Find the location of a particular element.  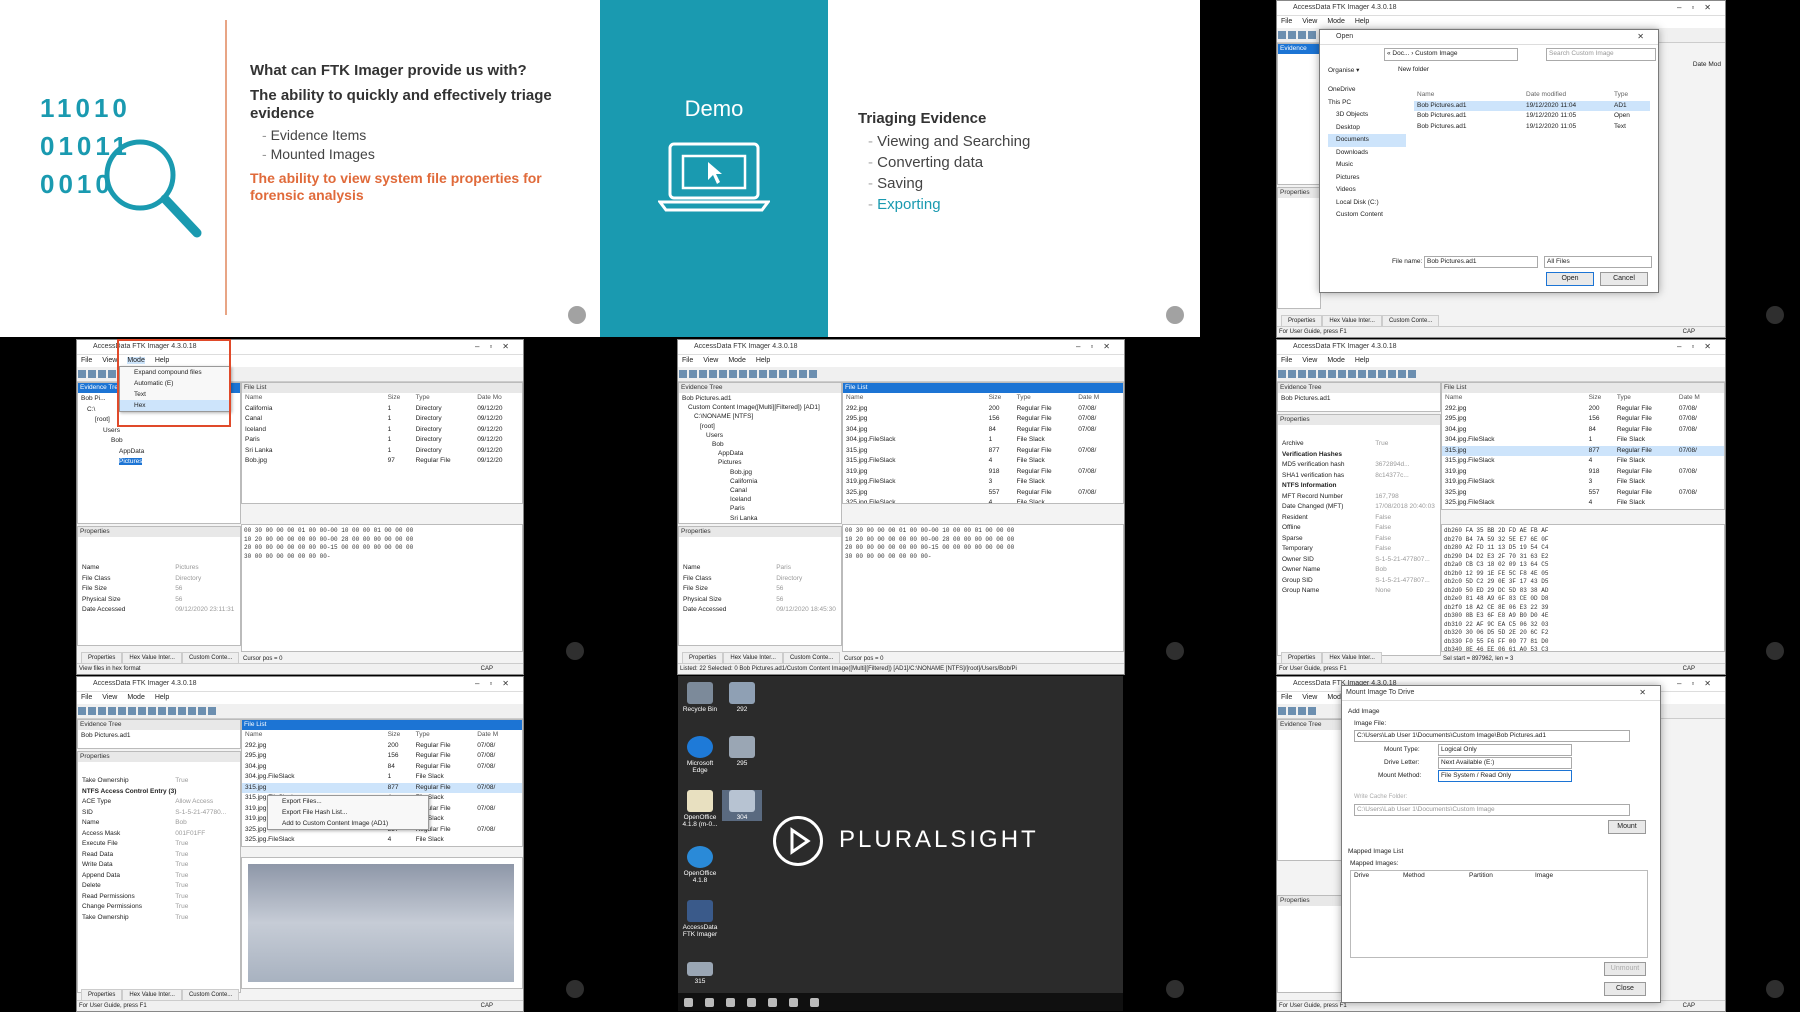

new-folder-button: New folder is located at coordinates (1413, 69).